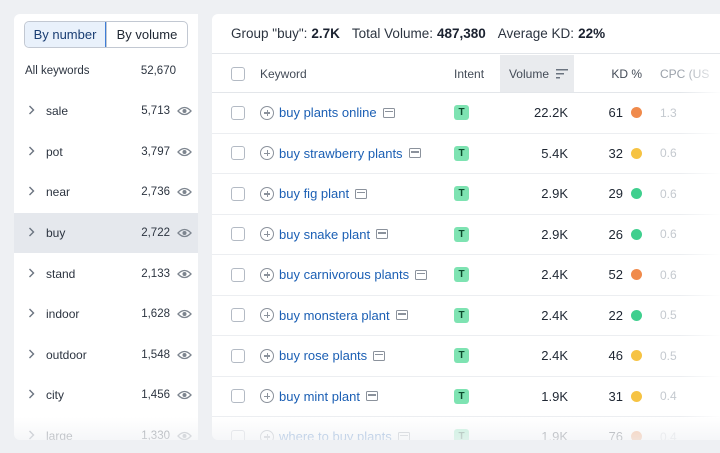  Describe the element at coordinates (319, 396) in the screenshot. I see `keyword-link: buy mint plant` at that location.